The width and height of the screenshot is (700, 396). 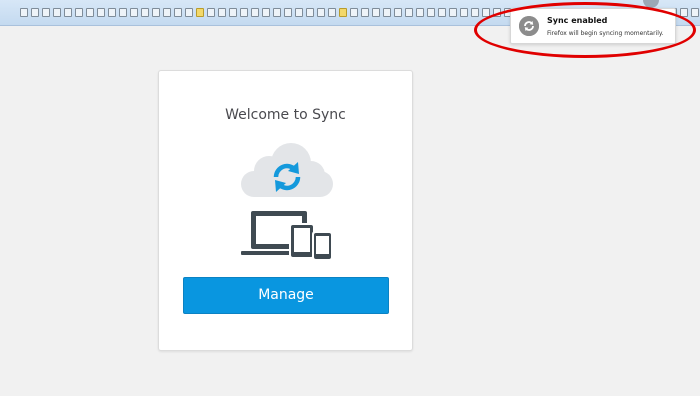 I want to click on sync-icon, so click(x=529, y=26).